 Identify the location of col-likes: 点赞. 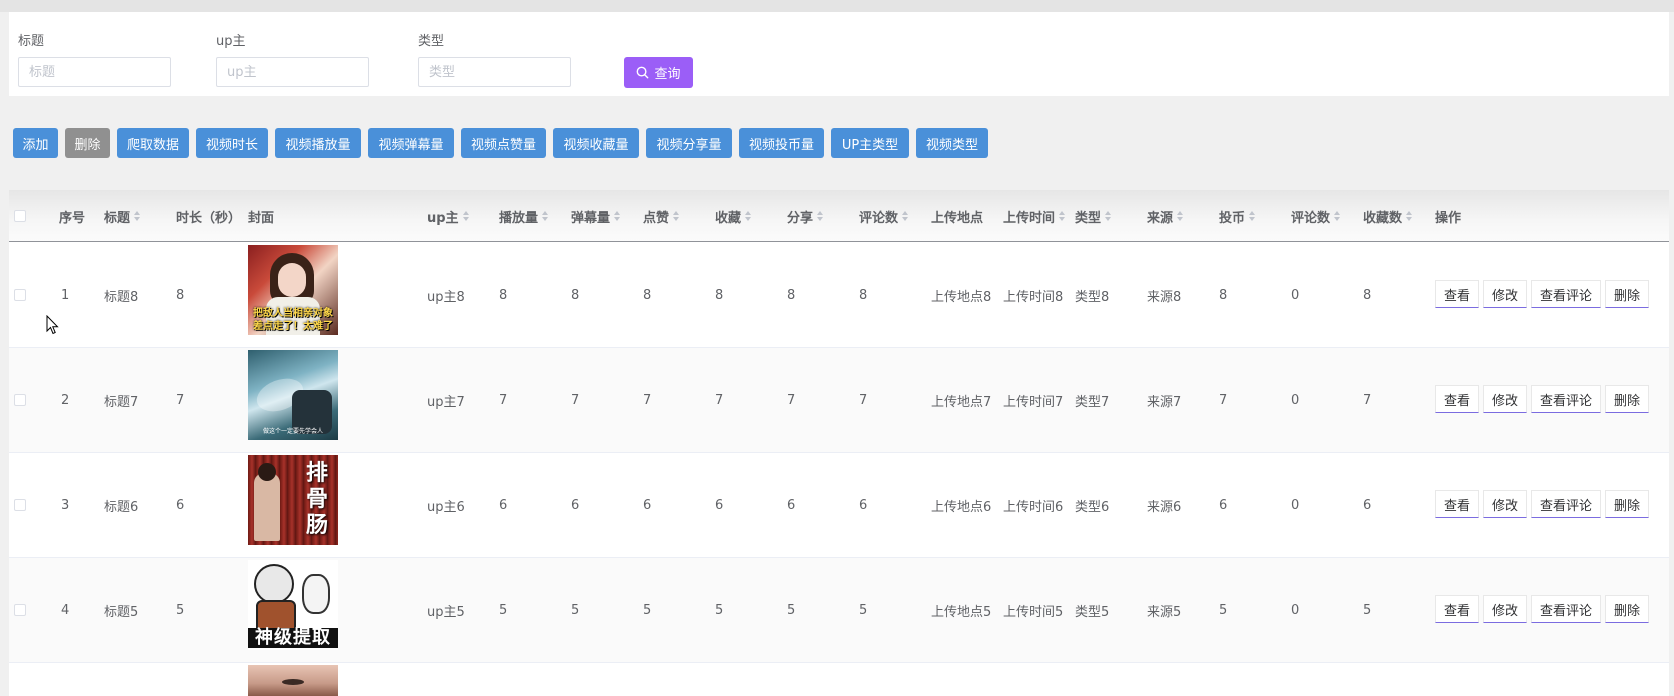
(661, 216).